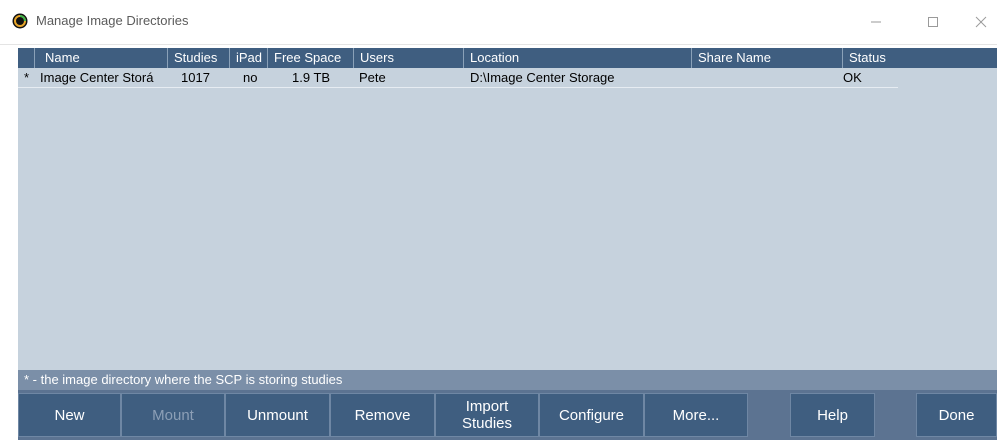 The height and width of the screenshot is (440, 997). I want to click on app-logo-icon, so click(20, 21).